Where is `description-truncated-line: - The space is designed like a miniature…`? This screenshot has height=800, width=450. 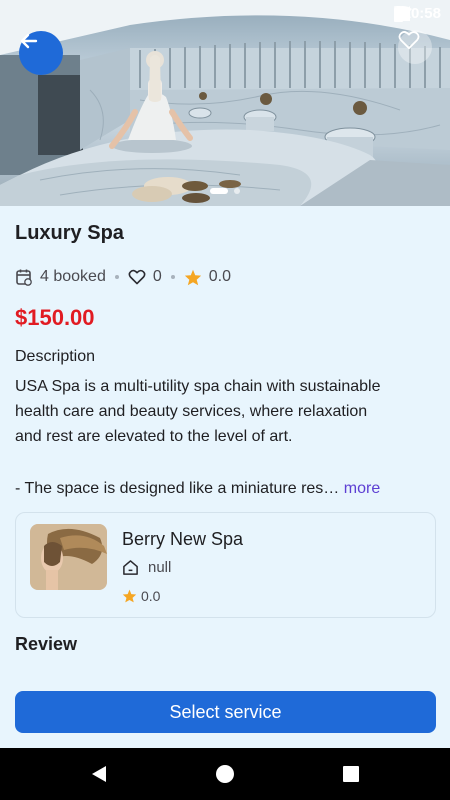
description-truncated-line: - The space is designed like a miniature… is located at coordinates (197, 488).